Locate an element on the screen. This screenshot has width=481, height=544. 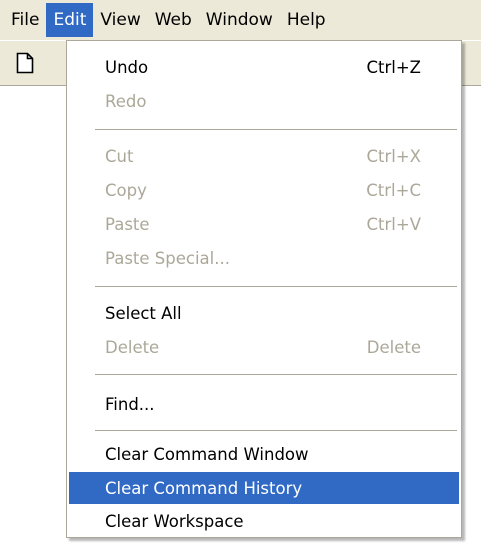
menu-item-delete: Delete Delete is located at coordinates (264, 347).